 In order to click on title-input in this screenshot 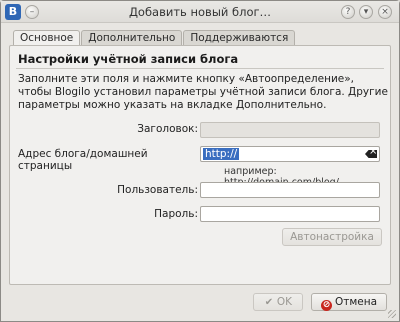, I will do `click(290, 130)`.